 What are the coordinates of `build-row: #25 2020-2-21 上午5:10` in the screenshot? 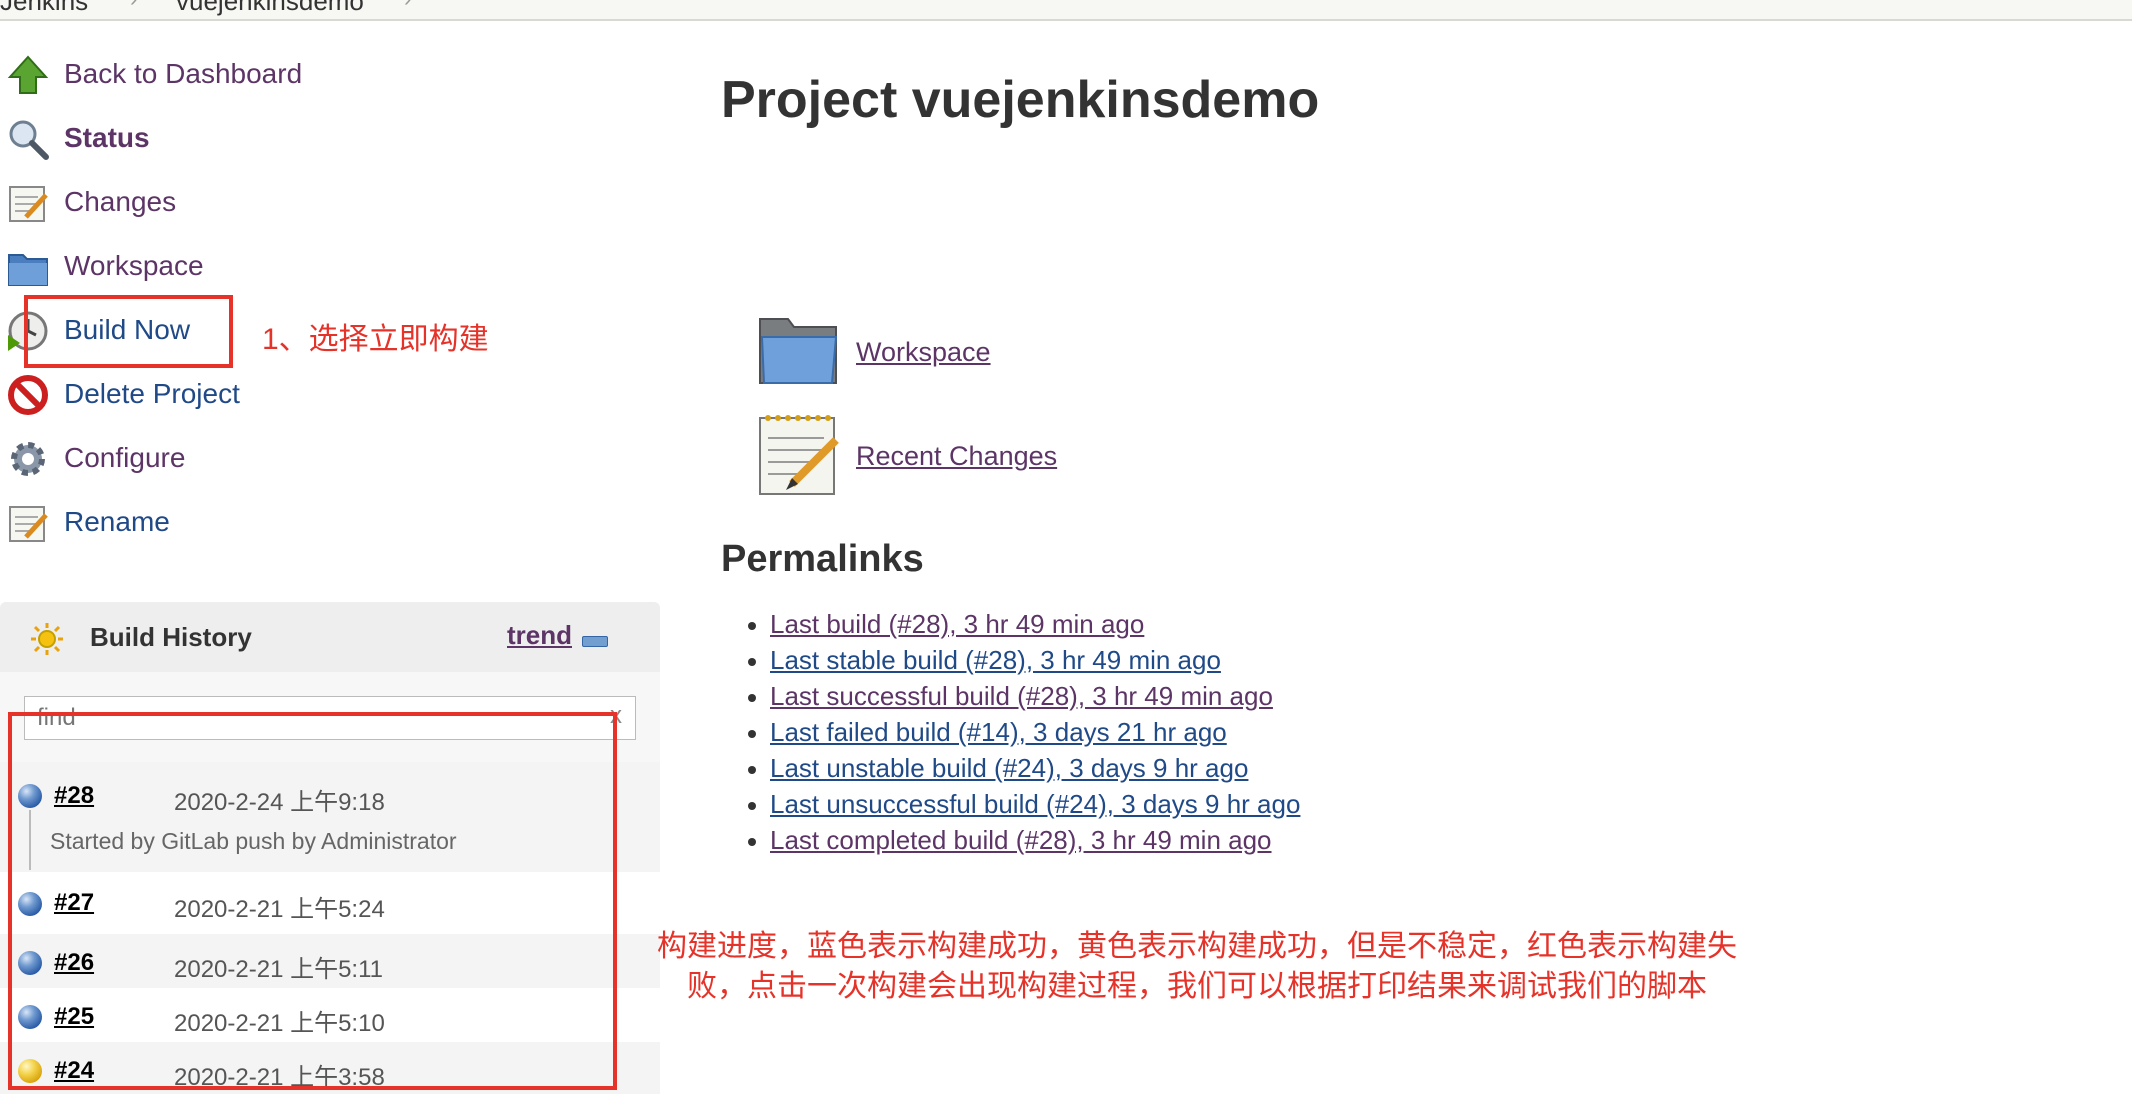 It's located at (330, 1015).